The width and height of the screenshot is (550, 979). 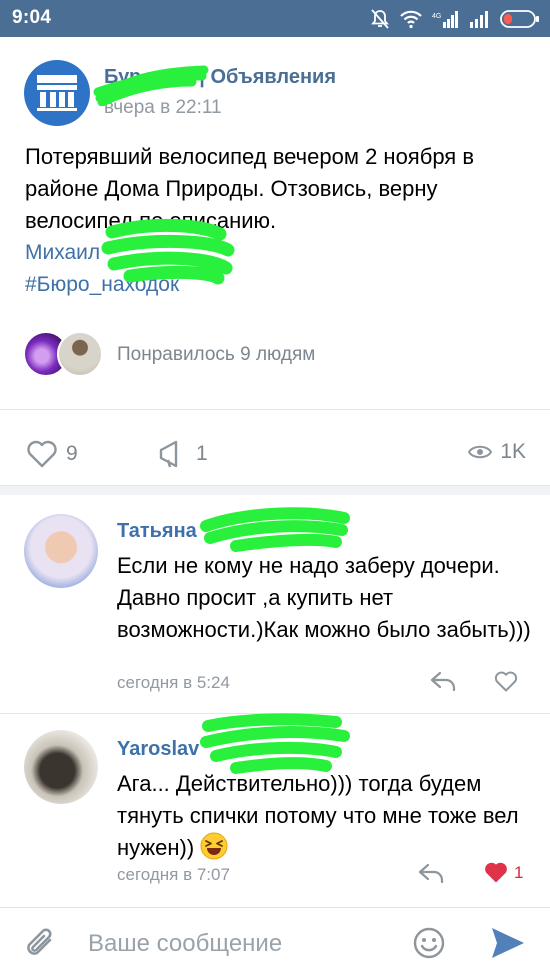 I want to click on building-icon, so click(x=57, y=93).